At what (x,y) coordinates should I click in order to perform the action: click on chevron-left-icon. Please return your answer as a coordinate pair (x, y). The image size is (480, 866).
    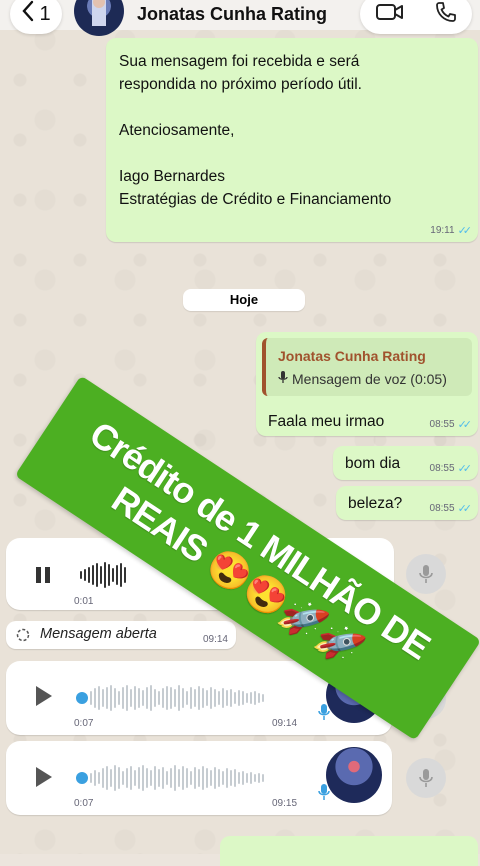
    Looking at the image, I should click on (28, 14).